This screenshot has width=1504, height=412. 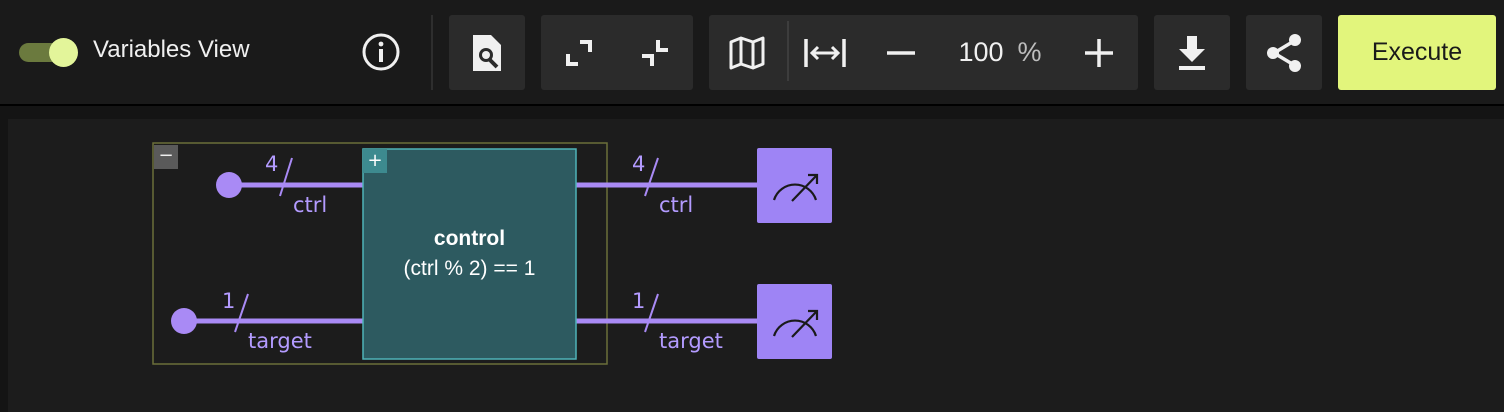 What do you see at coordinates (691, 341) in the screenshot?
I see `wire-name-target-out: target` at bounding box center [691, 341].